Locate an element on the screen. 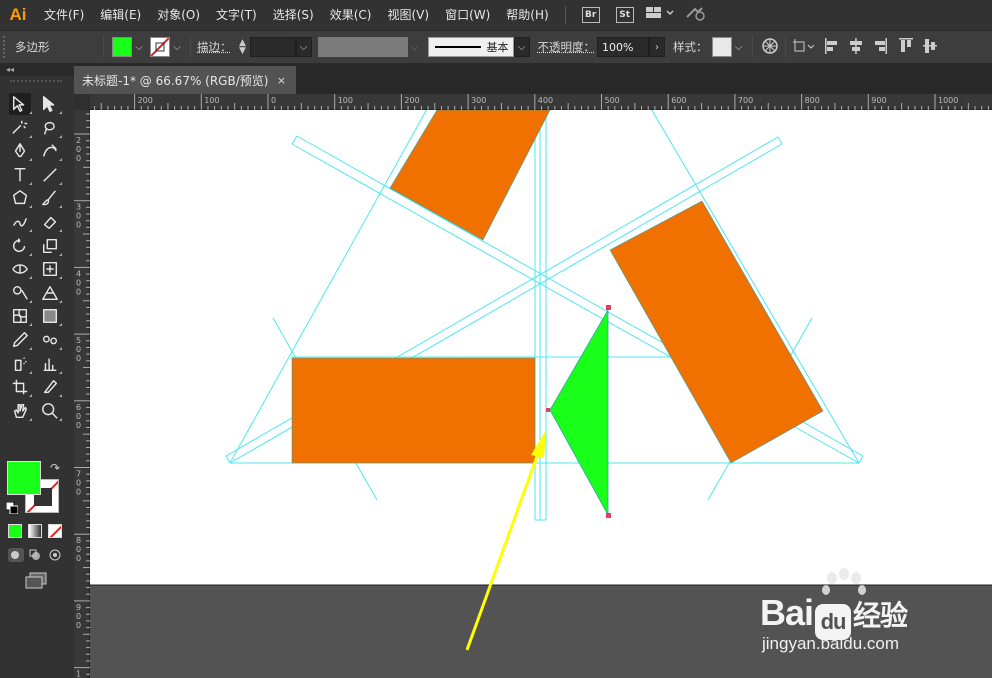 The width and height of the screenshot is (992, 678). menu-view: 视图(V) is located at coordinates (408, 15).